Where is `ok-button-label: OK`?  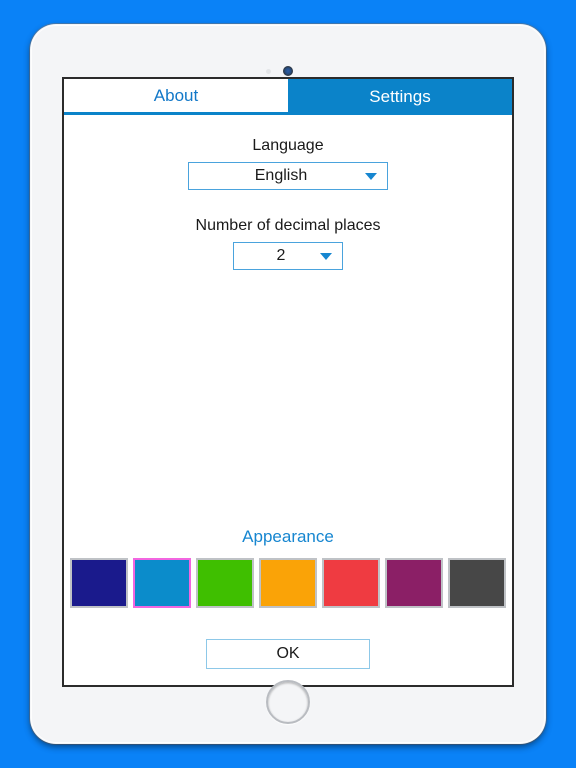 ok-button-label: OK is located at coordinates (288, 653).